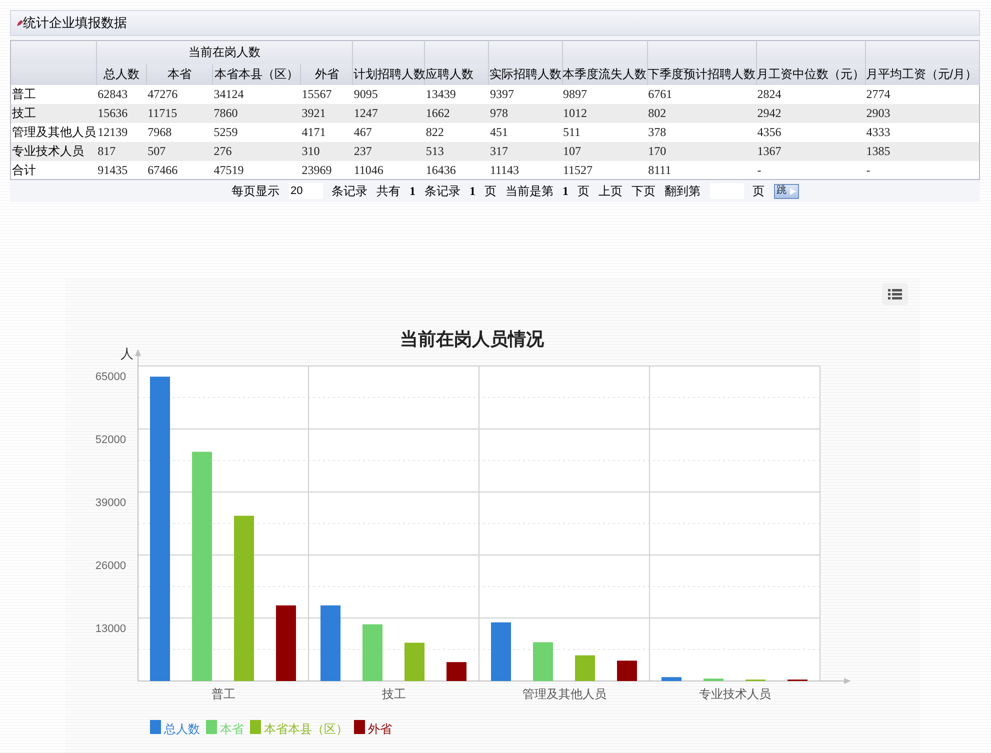 This screenshot has height=753, width=991. What do you see at coordinates (256, 170) in the screenshot?
I see `table-cell: 47519` at bounding box center [256, 170].